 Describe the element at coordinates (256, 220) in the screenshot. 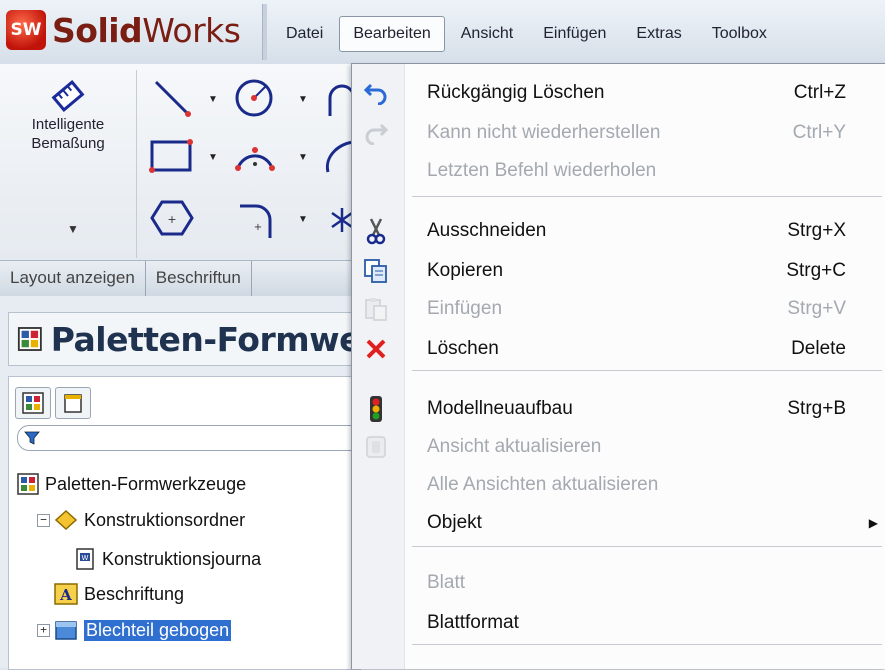

I see `sketch-fillet-icon: +` at that location.